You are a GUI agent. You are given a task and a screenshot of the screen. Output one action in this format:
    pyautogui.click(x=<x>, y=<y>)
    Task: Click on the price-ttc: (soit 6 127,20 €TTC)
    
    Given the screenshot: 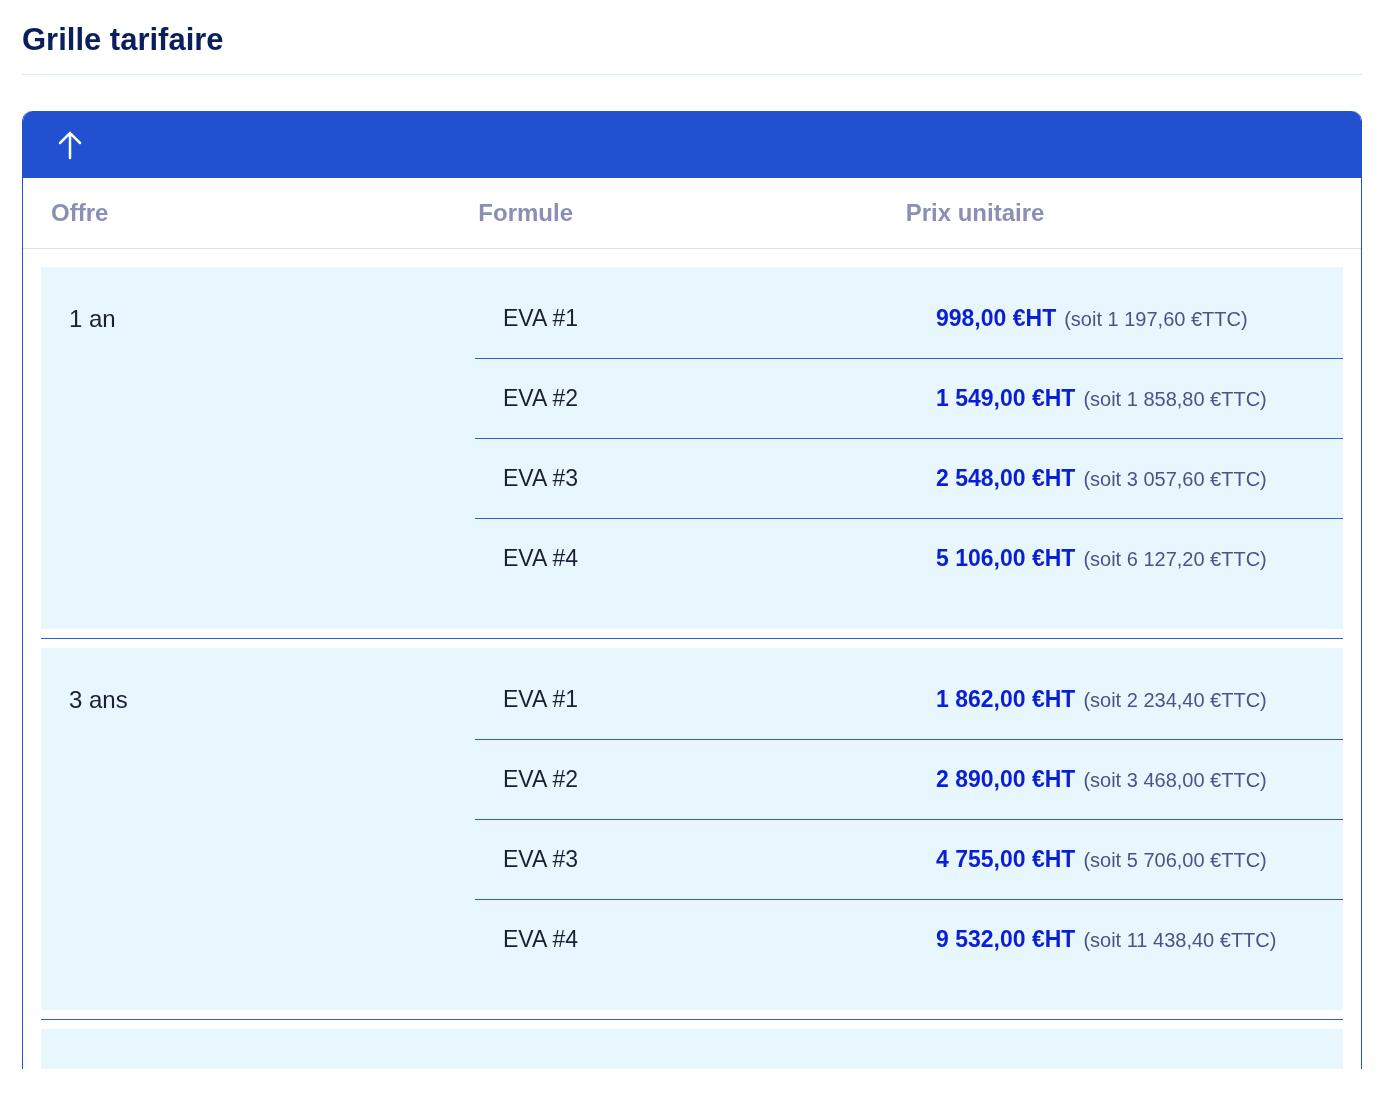 What is the action you would take?
    pyautogui.click(x=1175, y=559)
    